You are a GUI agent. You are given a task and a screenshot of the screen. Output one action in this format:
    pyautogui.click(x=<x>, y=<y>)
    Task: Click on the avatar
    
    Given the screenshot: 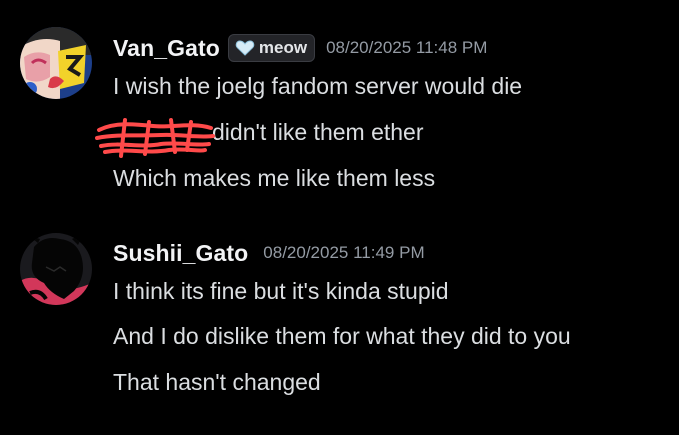 What is the action you would take?
    pyautogui.click(x=56, y=269)
    